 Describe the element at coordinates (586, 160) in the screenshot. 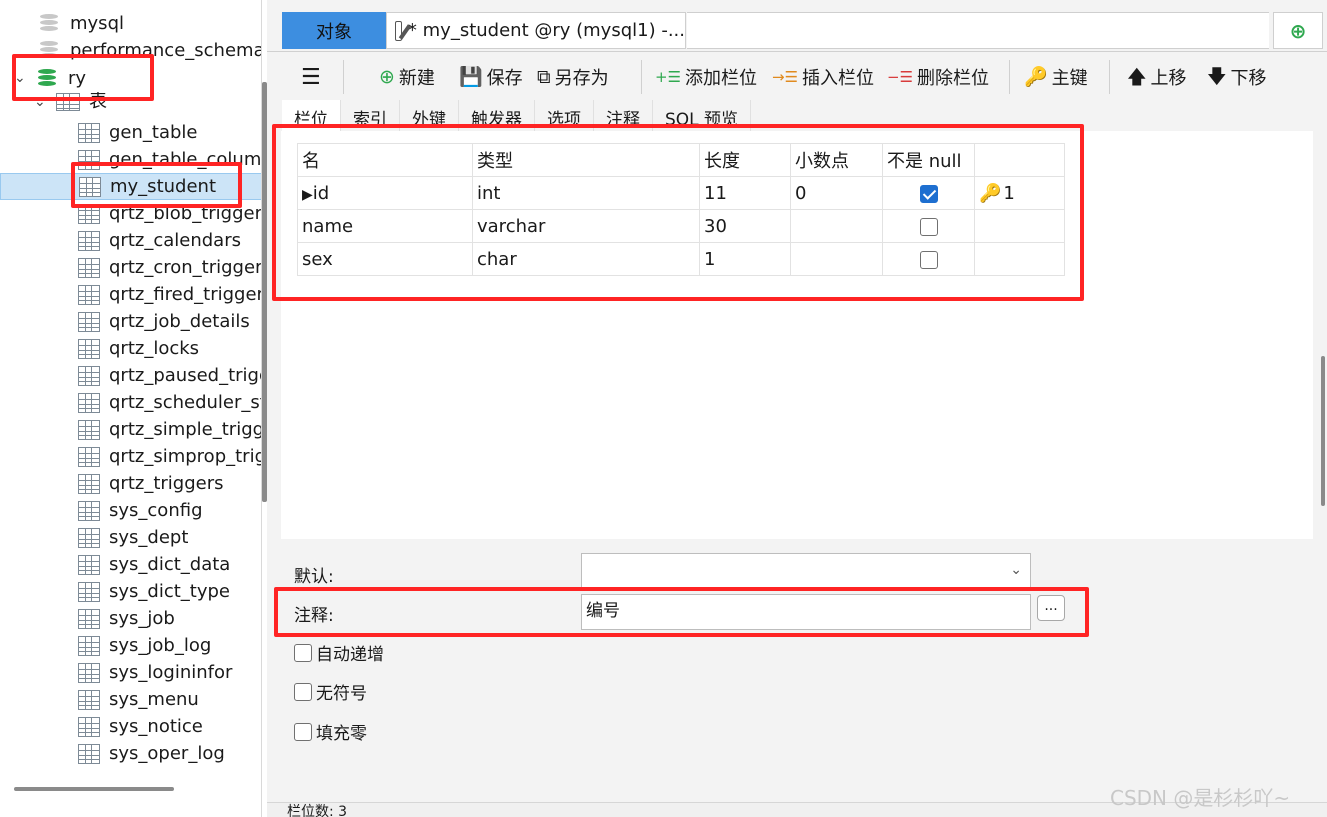

I see `column-header-type: 类型` at that location.